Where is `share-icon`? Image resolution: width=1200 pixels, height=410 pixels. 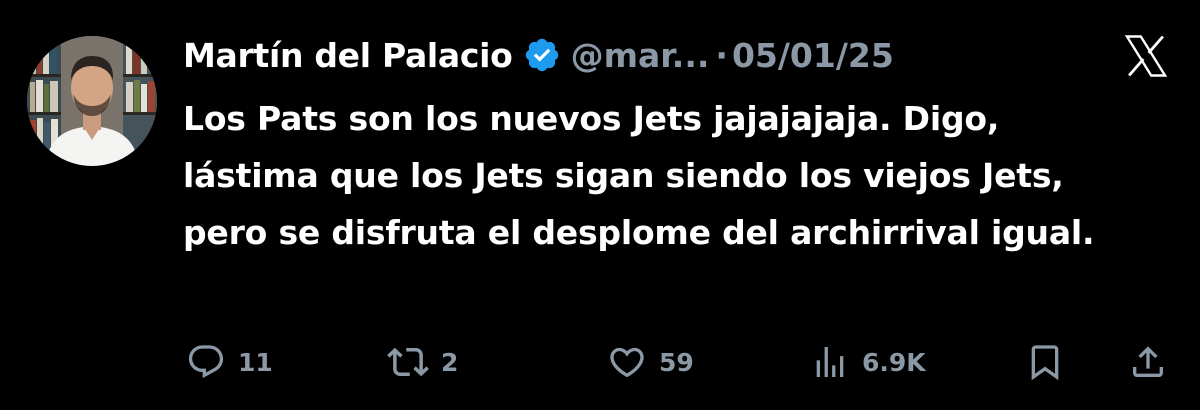
share-icon is located at coordinates (1148, 362).